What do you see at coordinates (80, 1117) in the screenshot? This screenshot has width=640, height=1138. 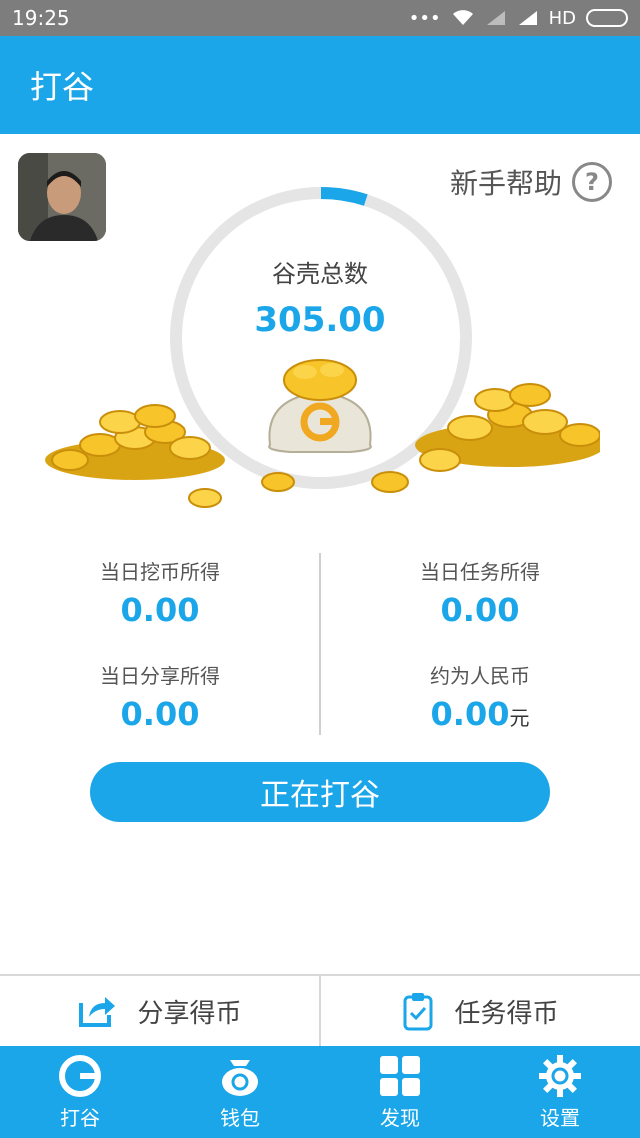 I see `tab-dagu-label: 打谷` at bounding box center [80, 1117].